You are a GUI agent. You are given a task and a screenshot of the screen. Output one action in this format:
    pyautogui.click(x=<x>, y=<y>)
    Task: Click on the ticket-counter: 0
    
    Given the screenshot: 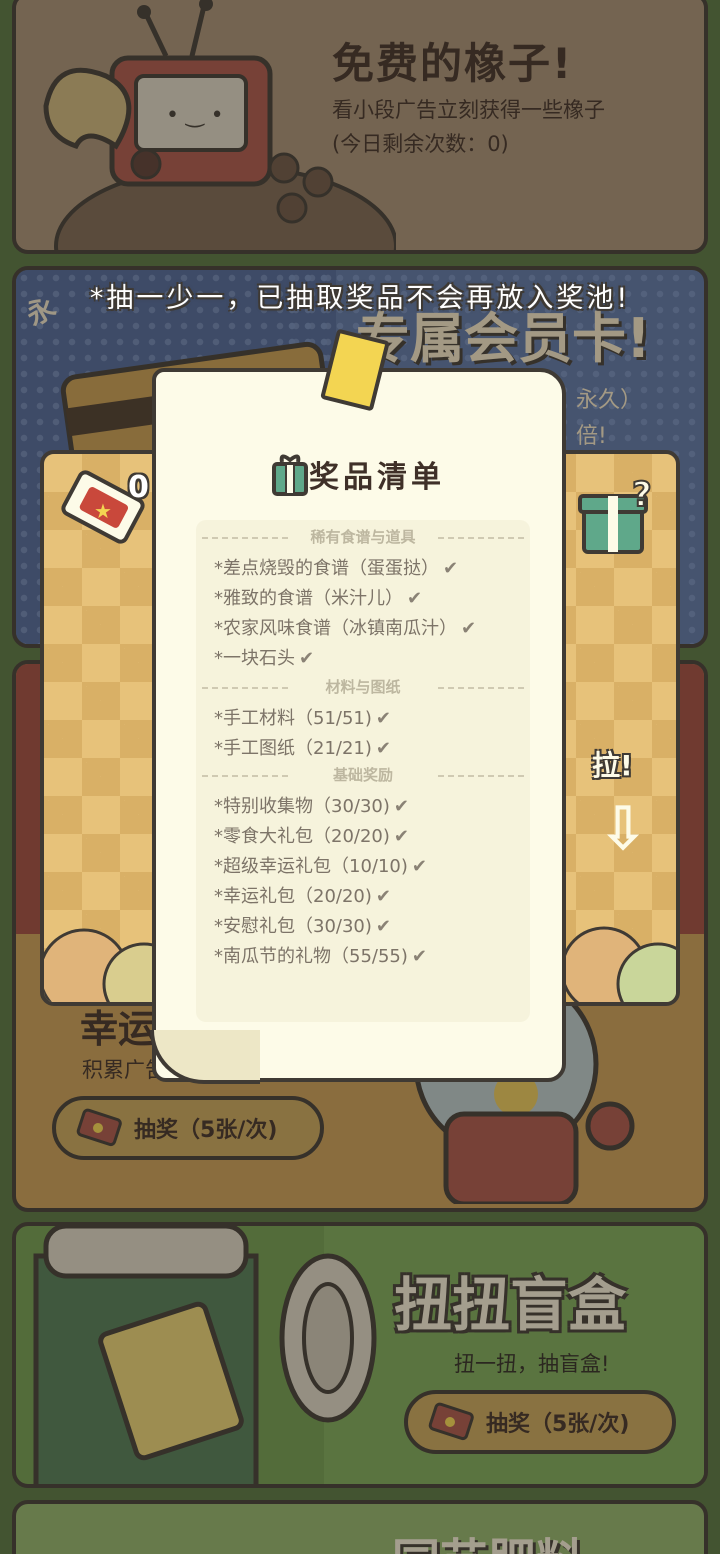 What is the action you would take?
    pyautogui.click(x=138, y=487)
    